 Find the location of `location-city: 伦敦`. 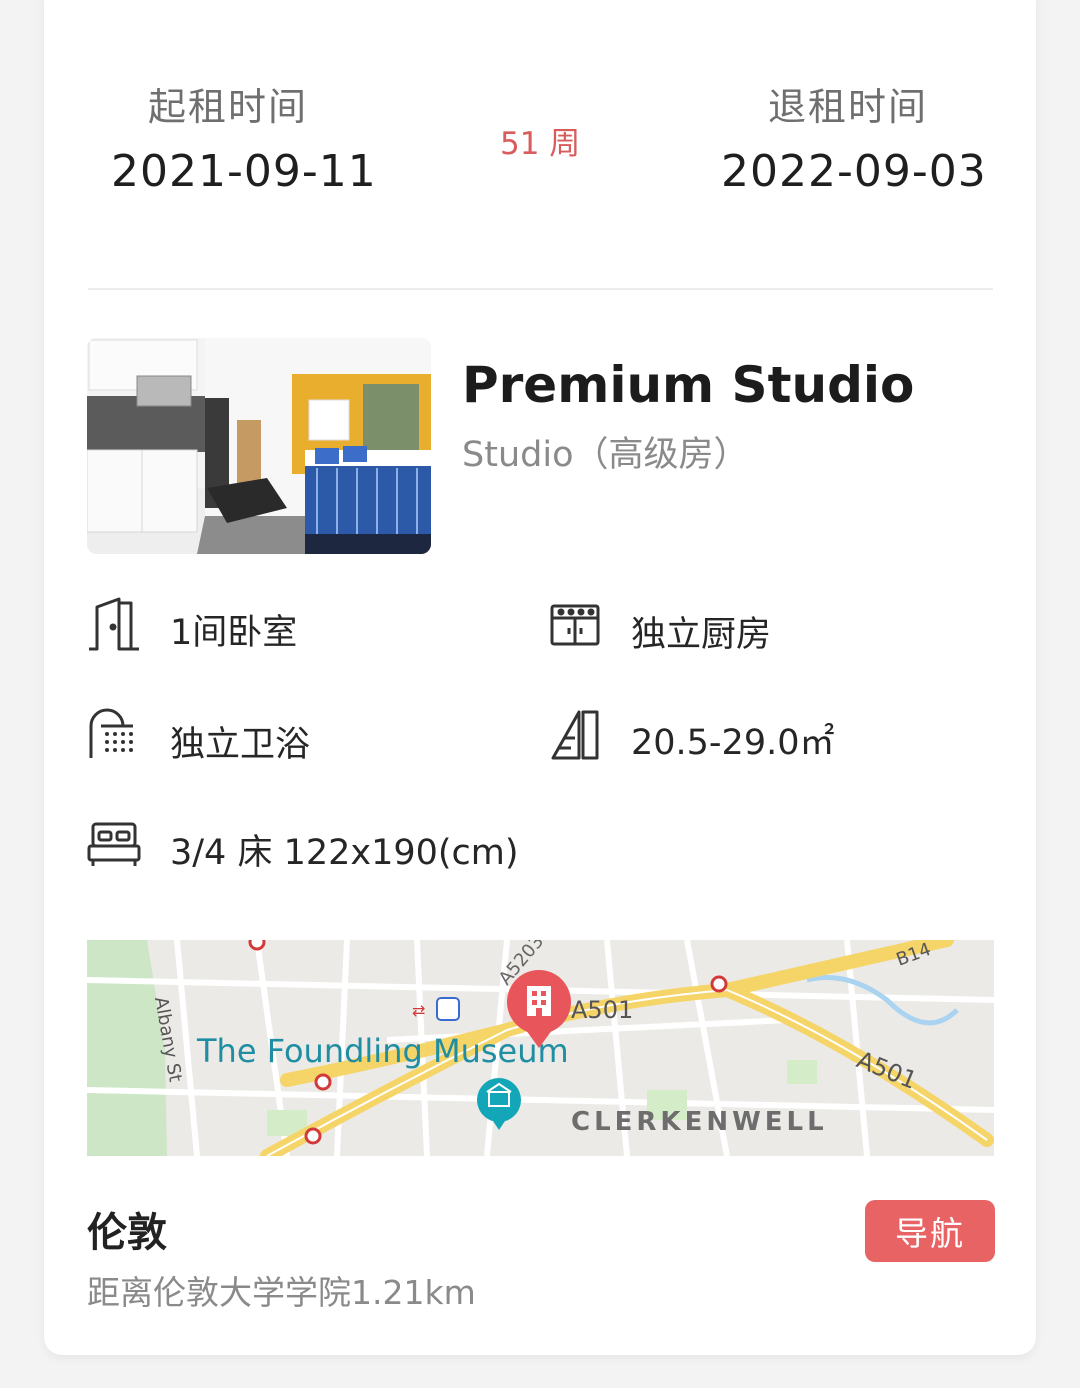

location-city: 伦敦 is located at coordinates (127, 1233).